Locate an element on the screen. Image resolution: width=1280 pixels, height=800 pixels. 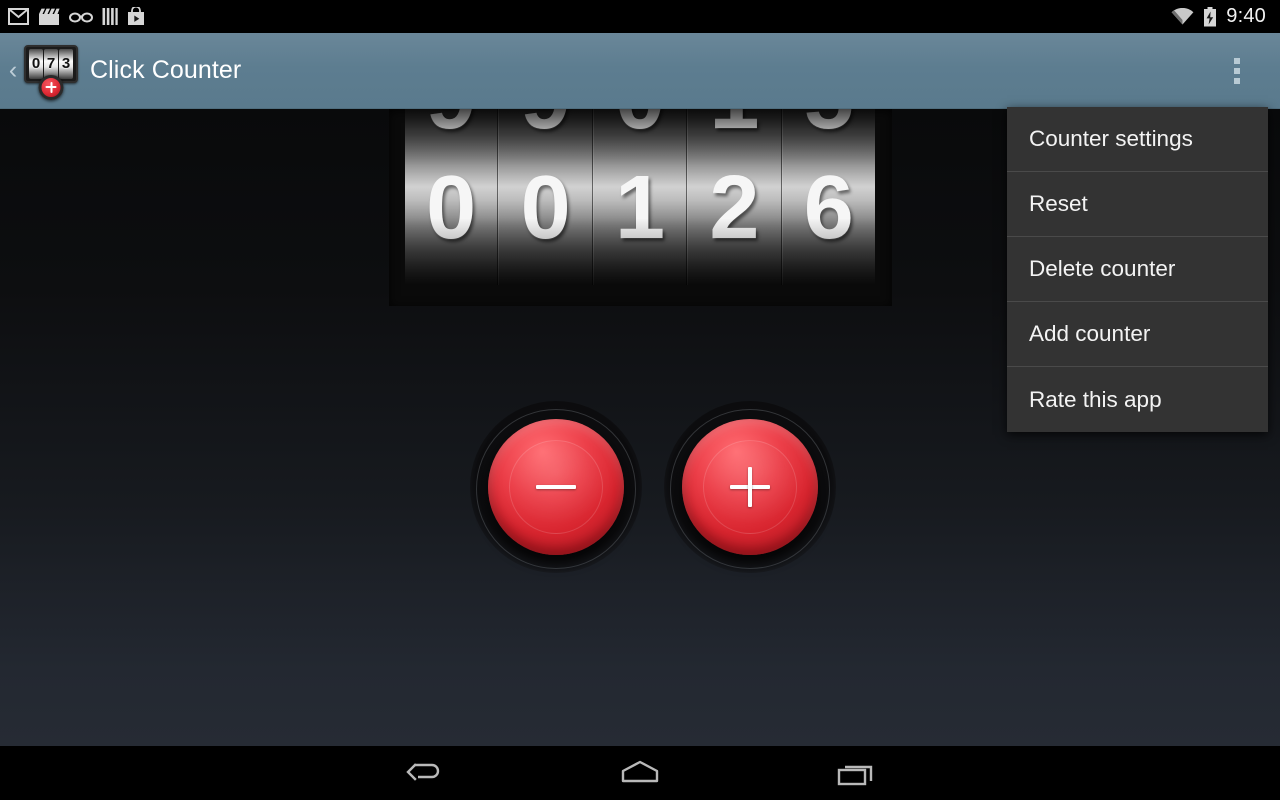
counter-wheels: 9 0 1 9 0 1 0 1 2 is located at coordinates (640, 197).